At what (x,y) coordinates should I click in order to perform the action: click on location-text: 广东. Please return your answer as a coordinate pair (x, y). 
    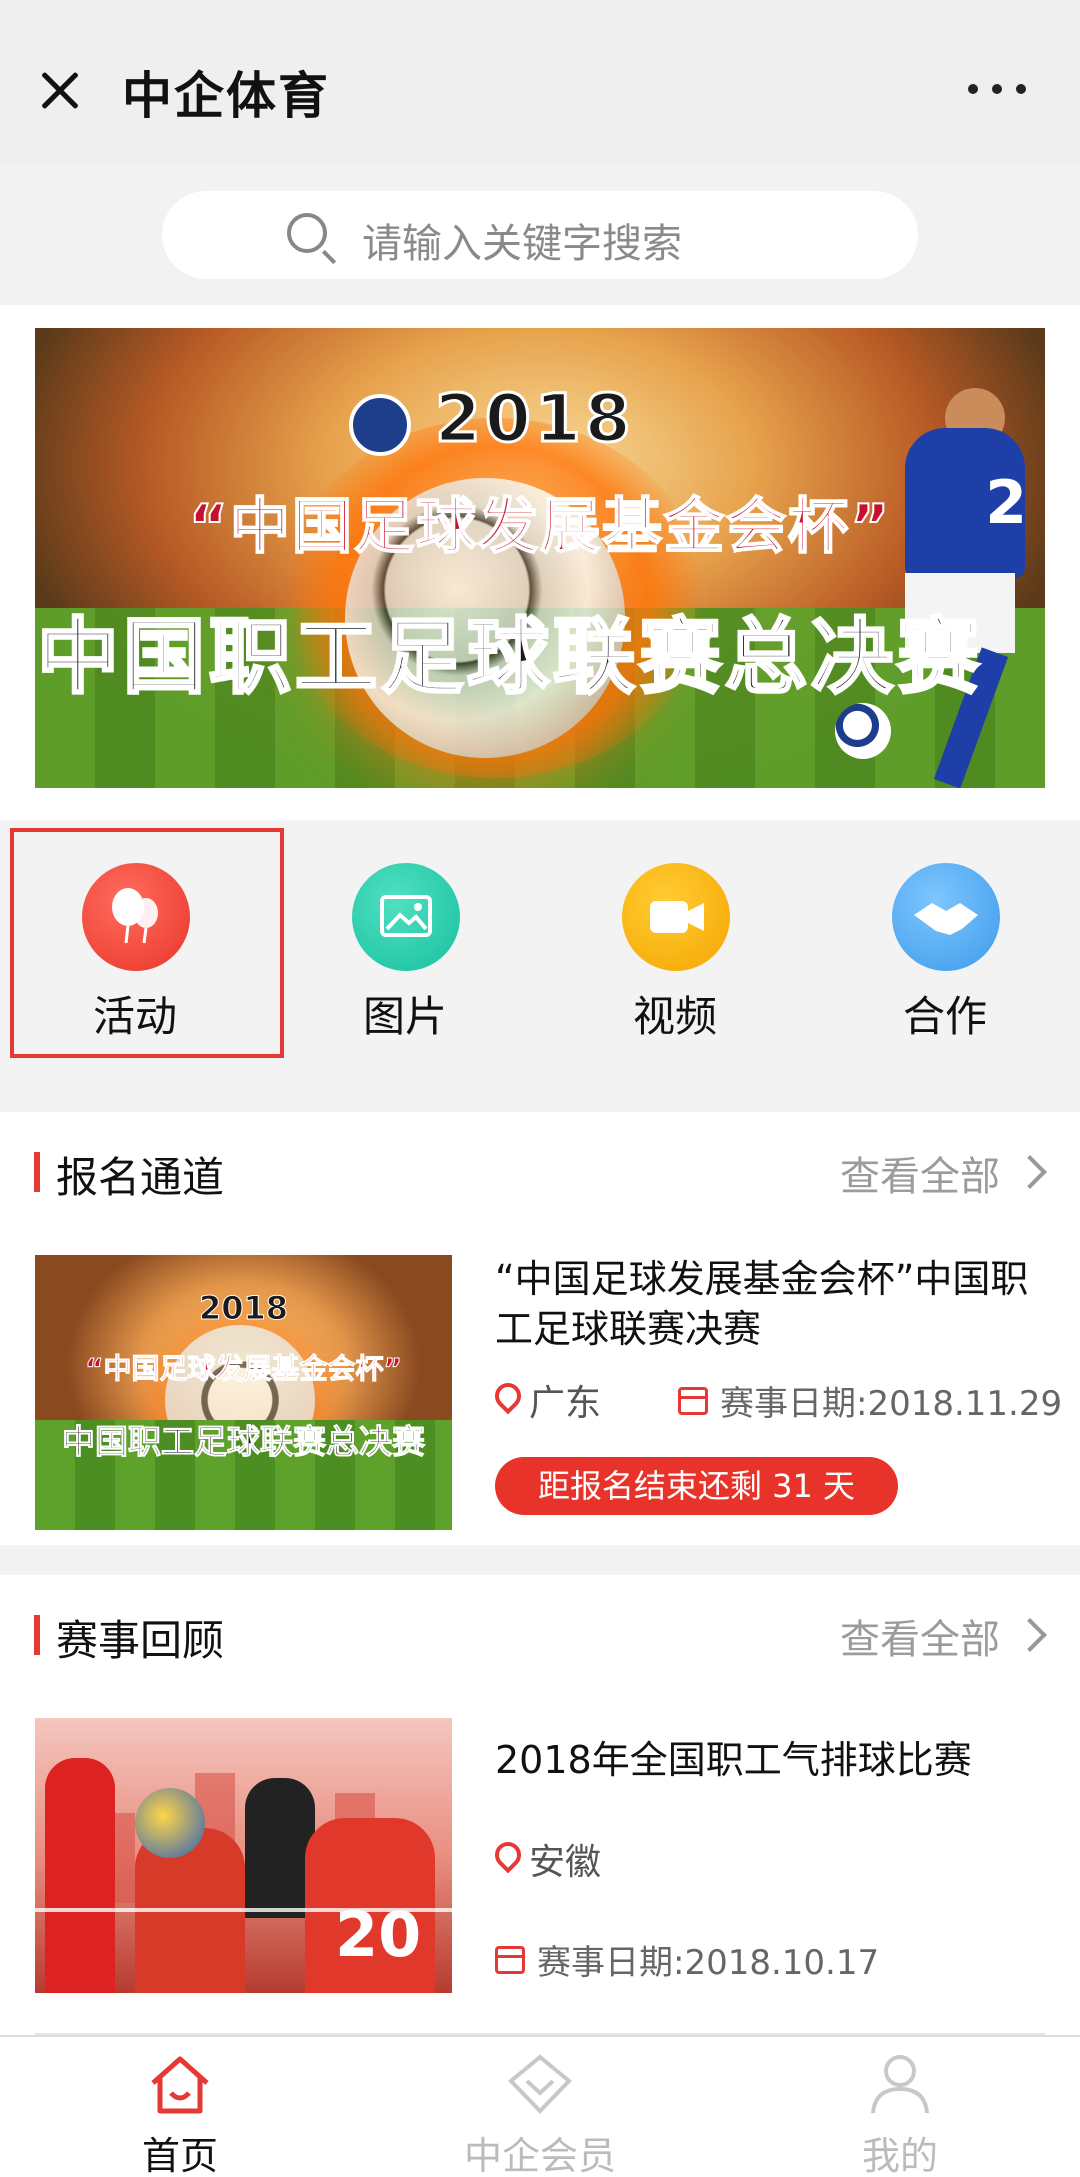
    Looking at the image, I should click on (565, 1403).